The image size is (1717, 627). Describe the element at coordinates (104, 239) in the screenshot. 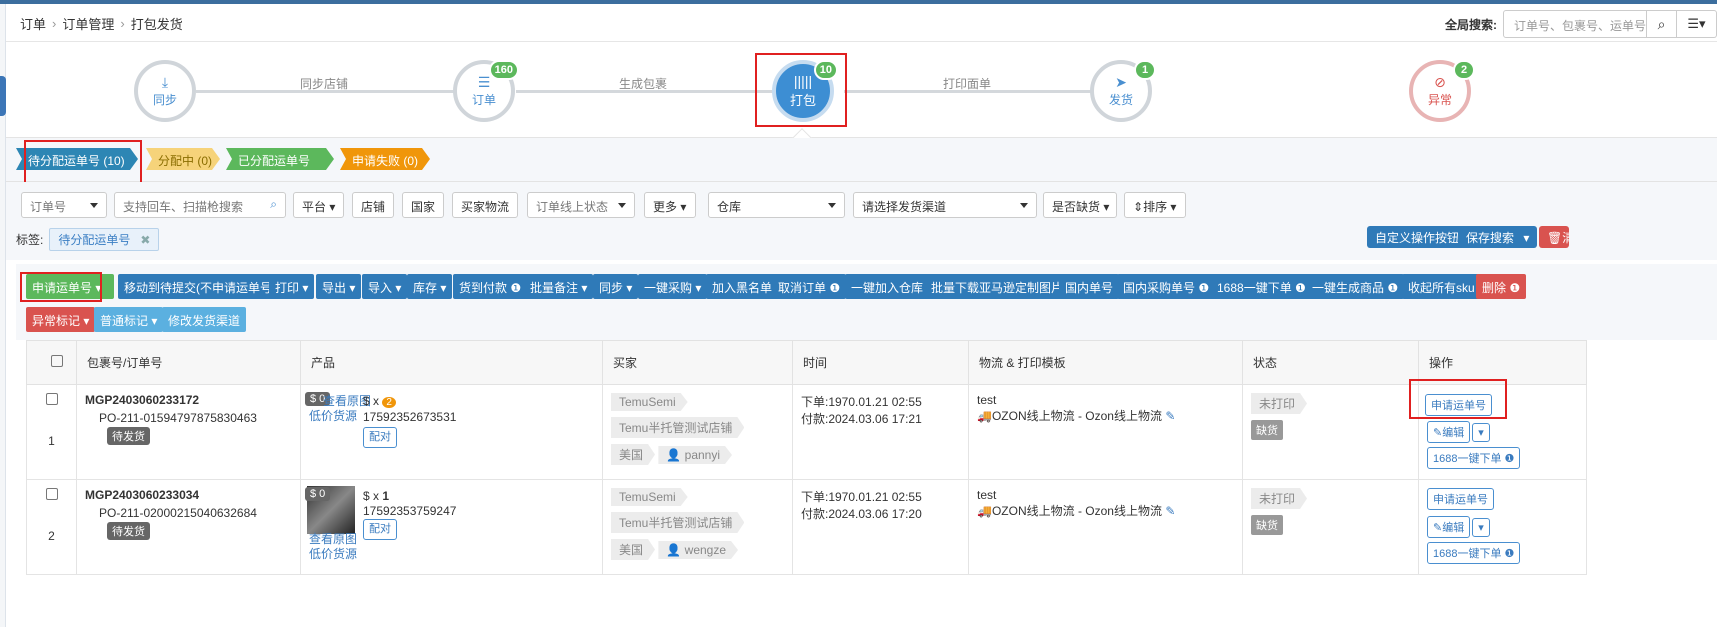

I see `tag-chip: 待分配运单号 ✖` at that location.